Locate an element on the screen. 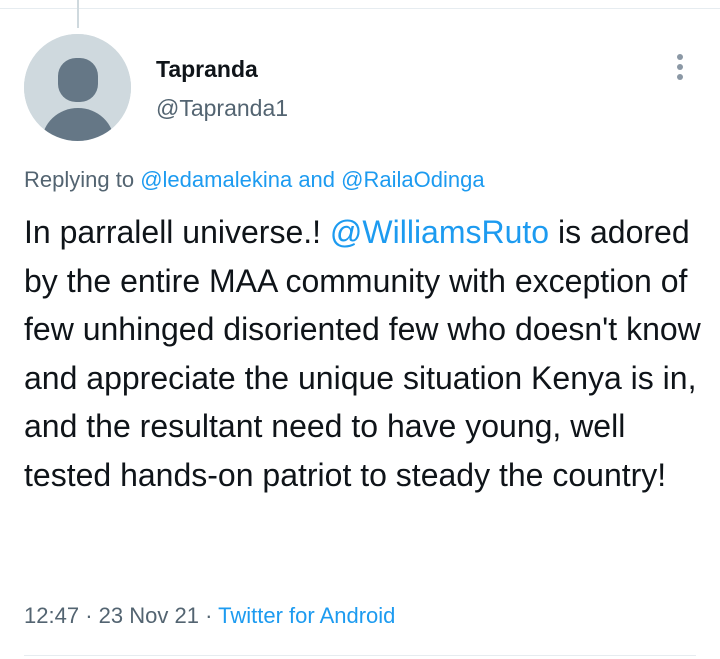 Image resolution: width=720 pixels, height=659 pixels. top-divider is located at coordinates (360, 8).